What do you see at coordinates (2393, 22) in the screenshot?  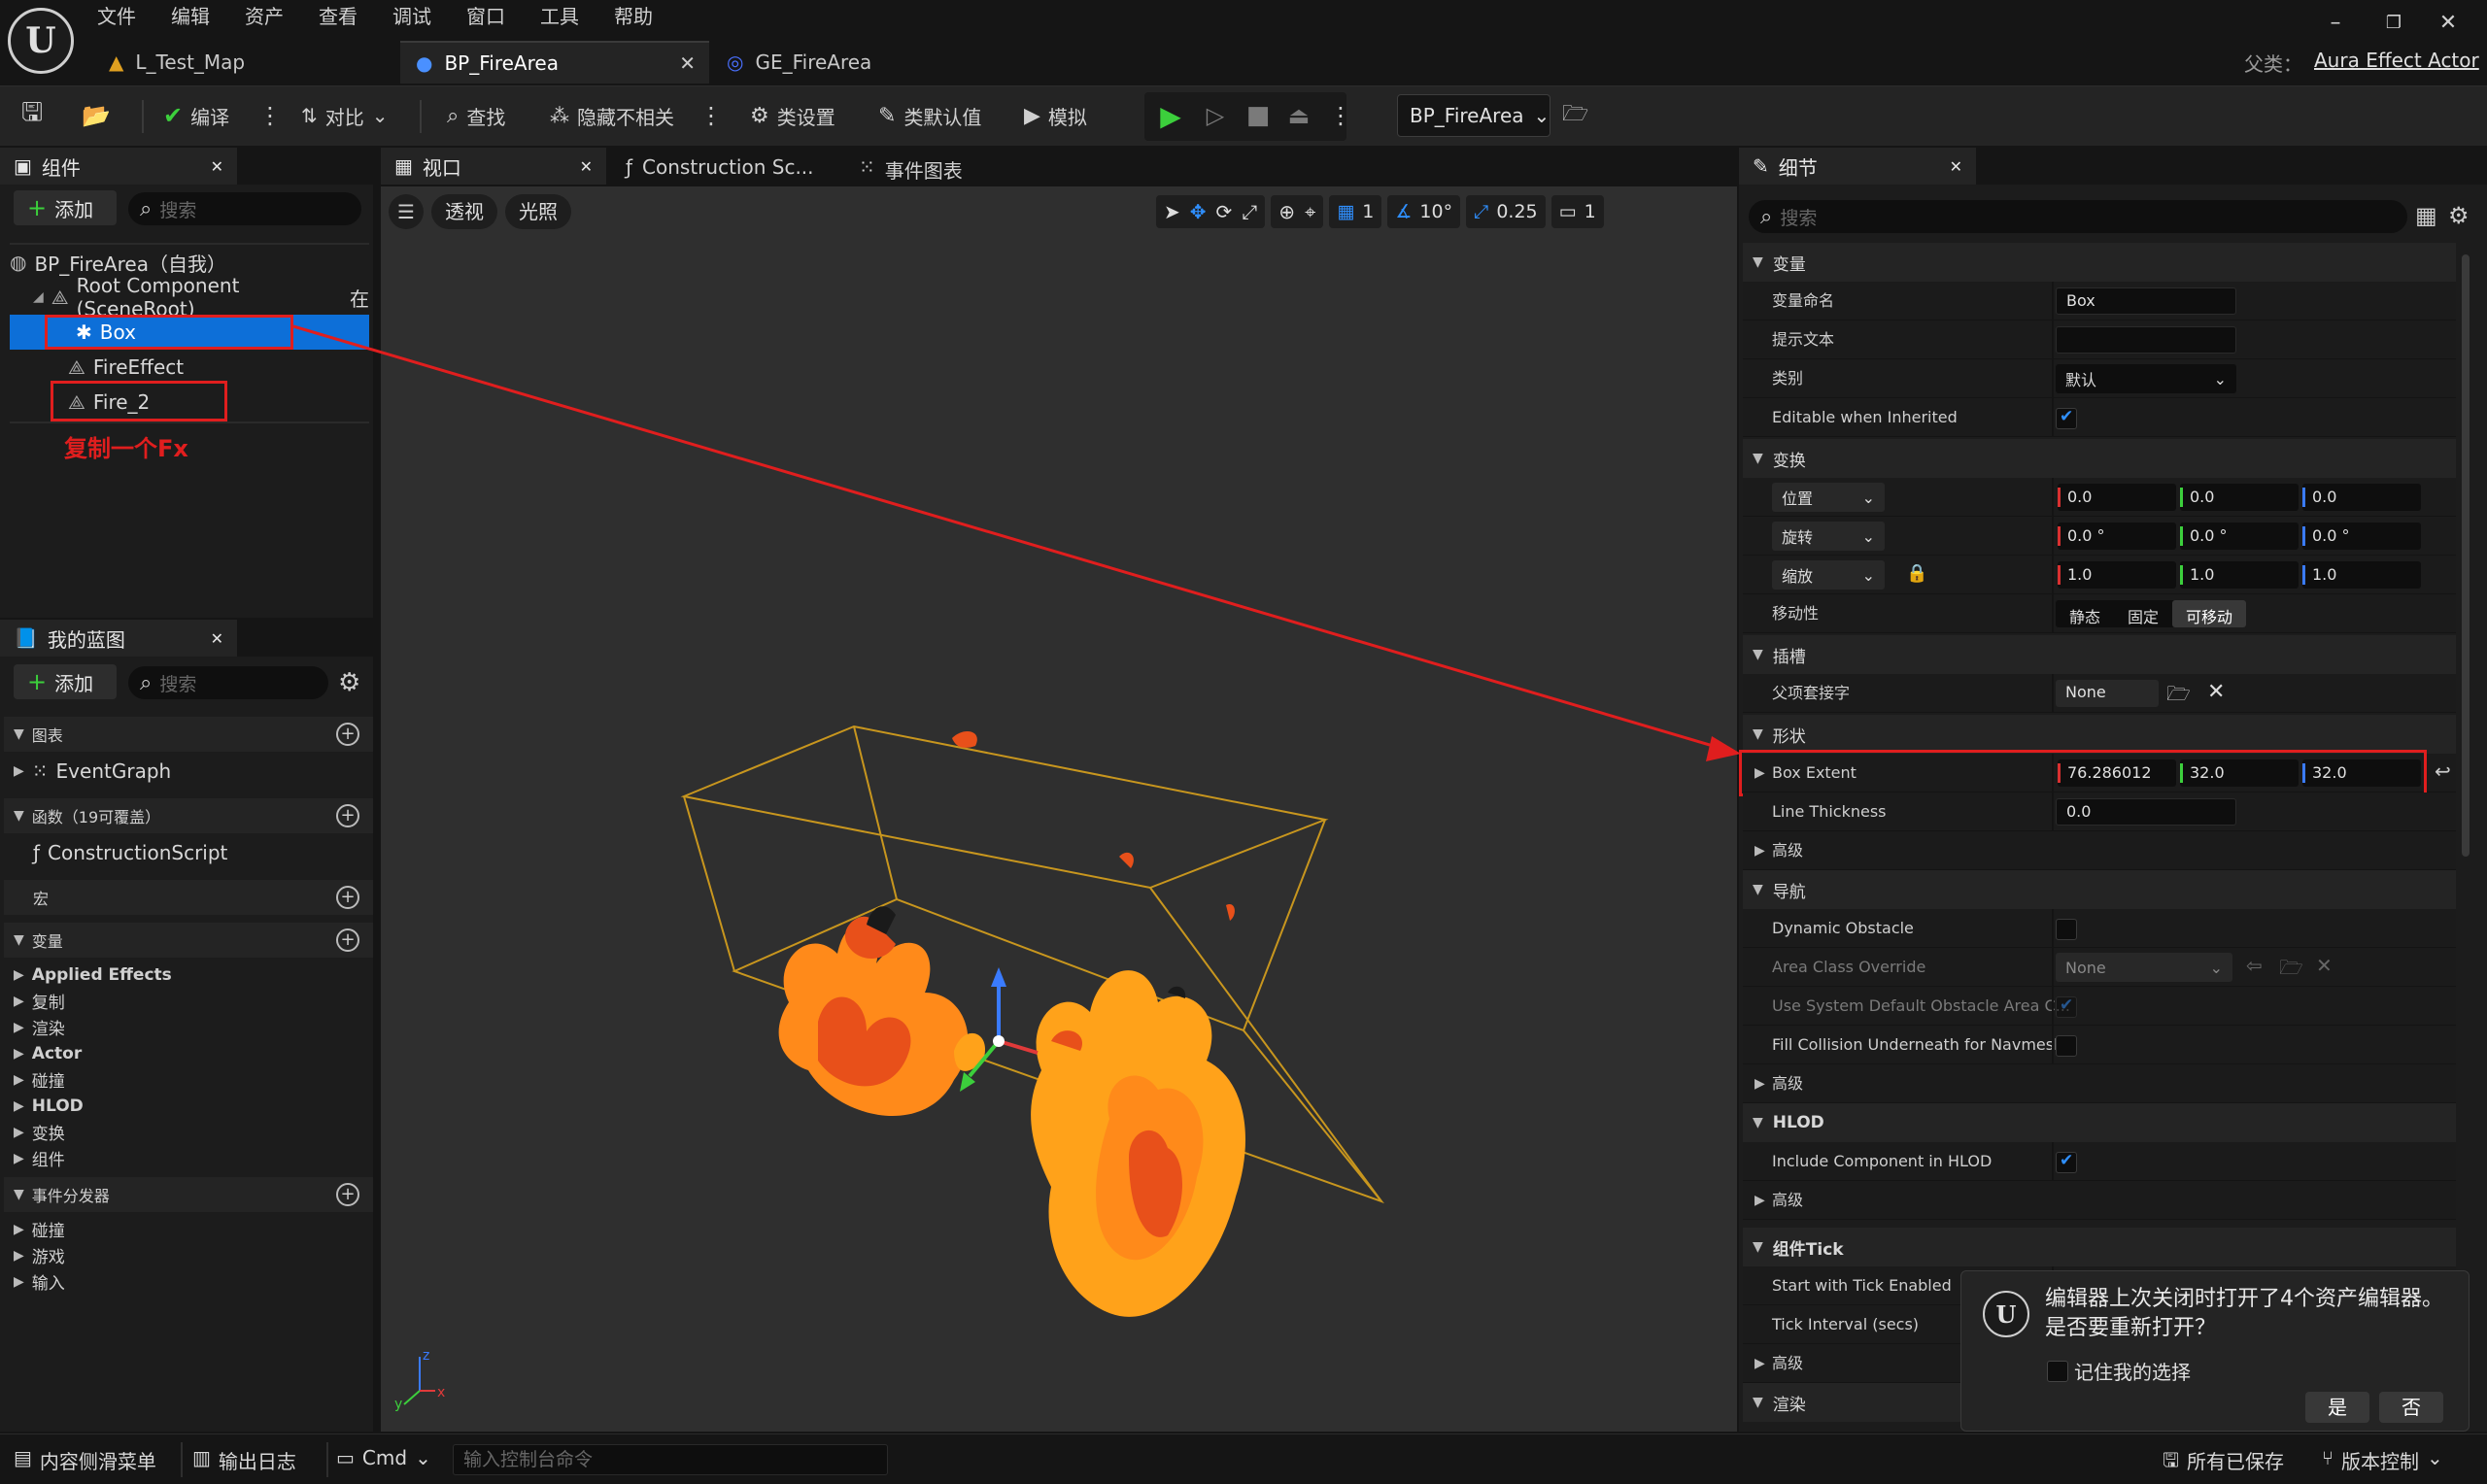 I see `restore-icon: ❐` at bounding box center [2393, 22].